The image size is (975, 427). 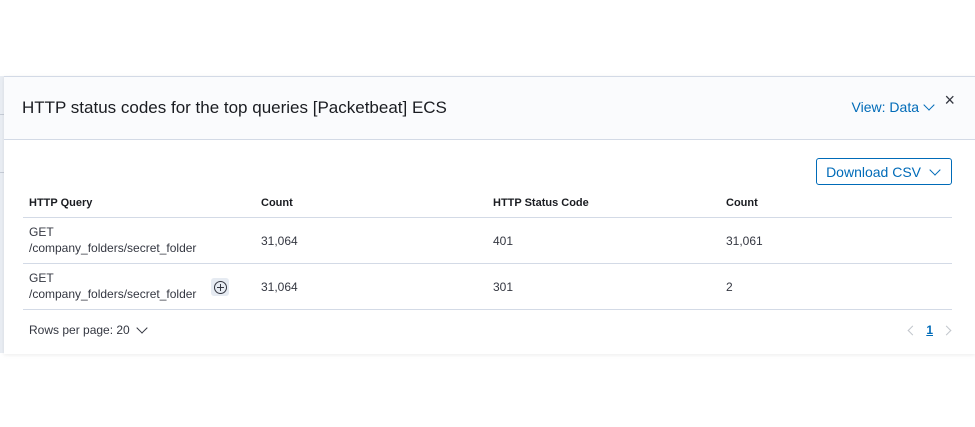 What do you see at coordinates (487, 204) in the screenshot?
I see `table-header: HTTP Query Count HTTP Status Code Count` at bounding box center [487, 204].